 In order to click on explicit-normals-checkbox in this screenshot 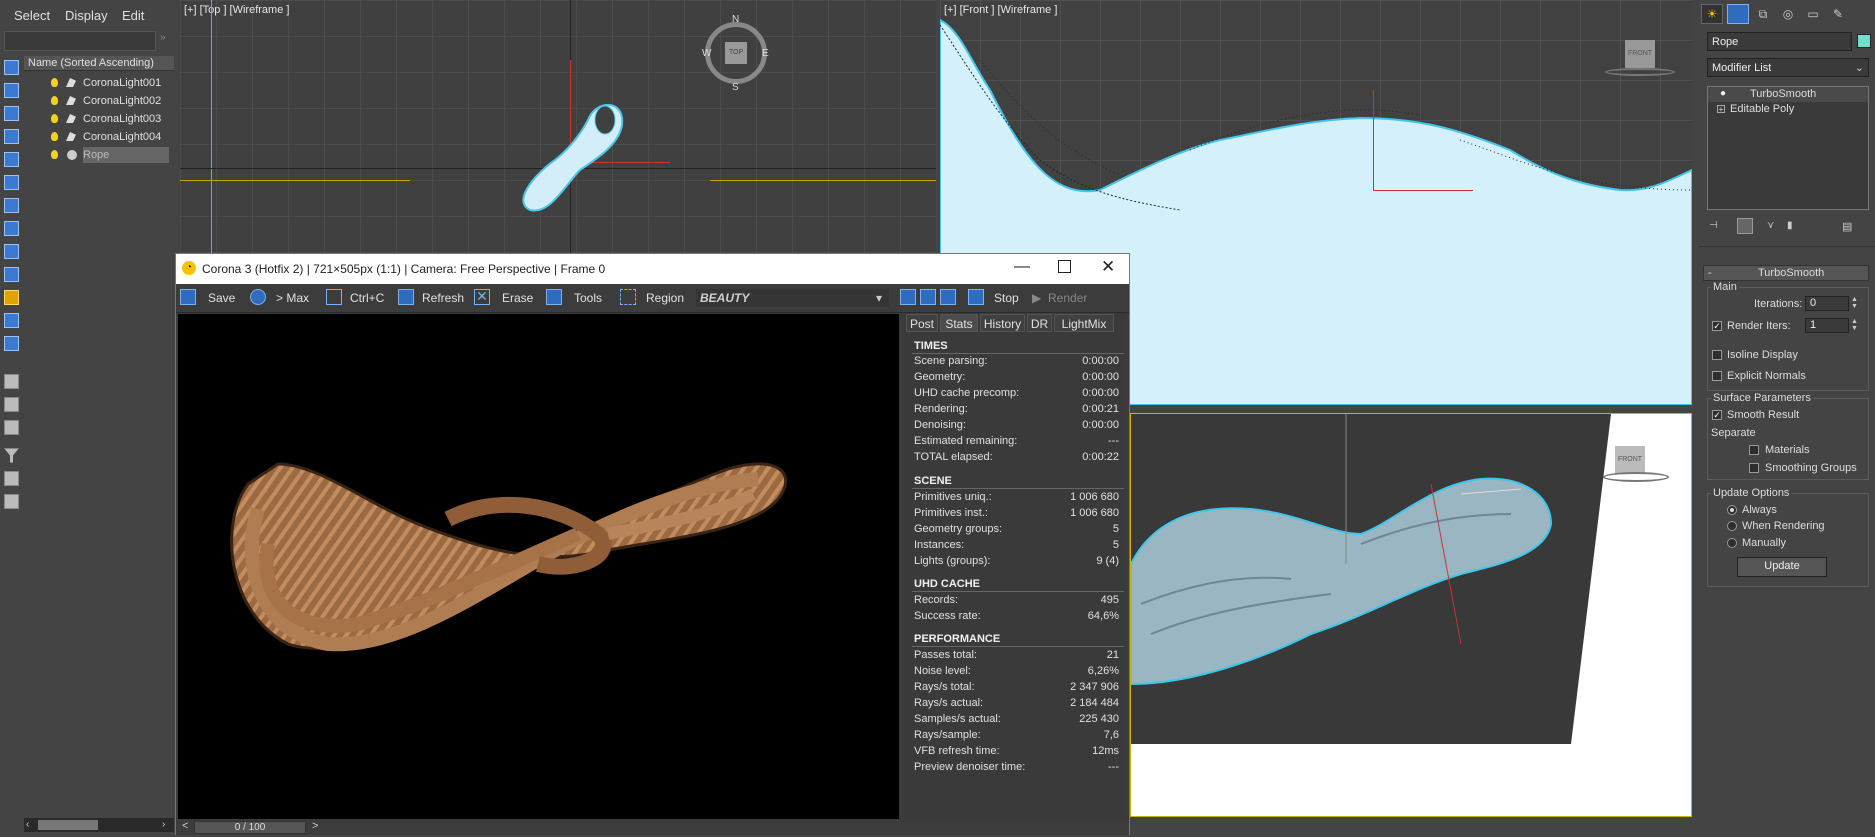, I will do `click(1717, 376)`.